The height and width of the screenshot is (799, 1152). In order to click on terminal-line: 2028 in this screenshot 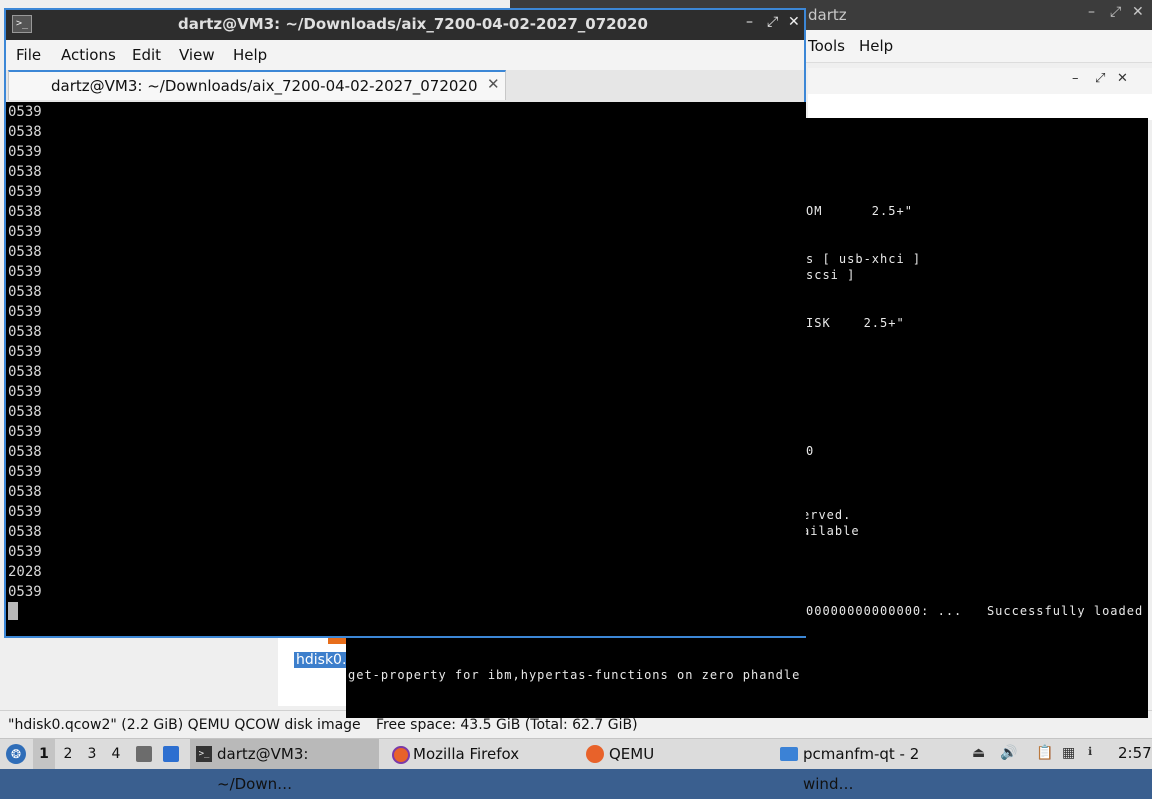, I will do `click(25, 572)`.